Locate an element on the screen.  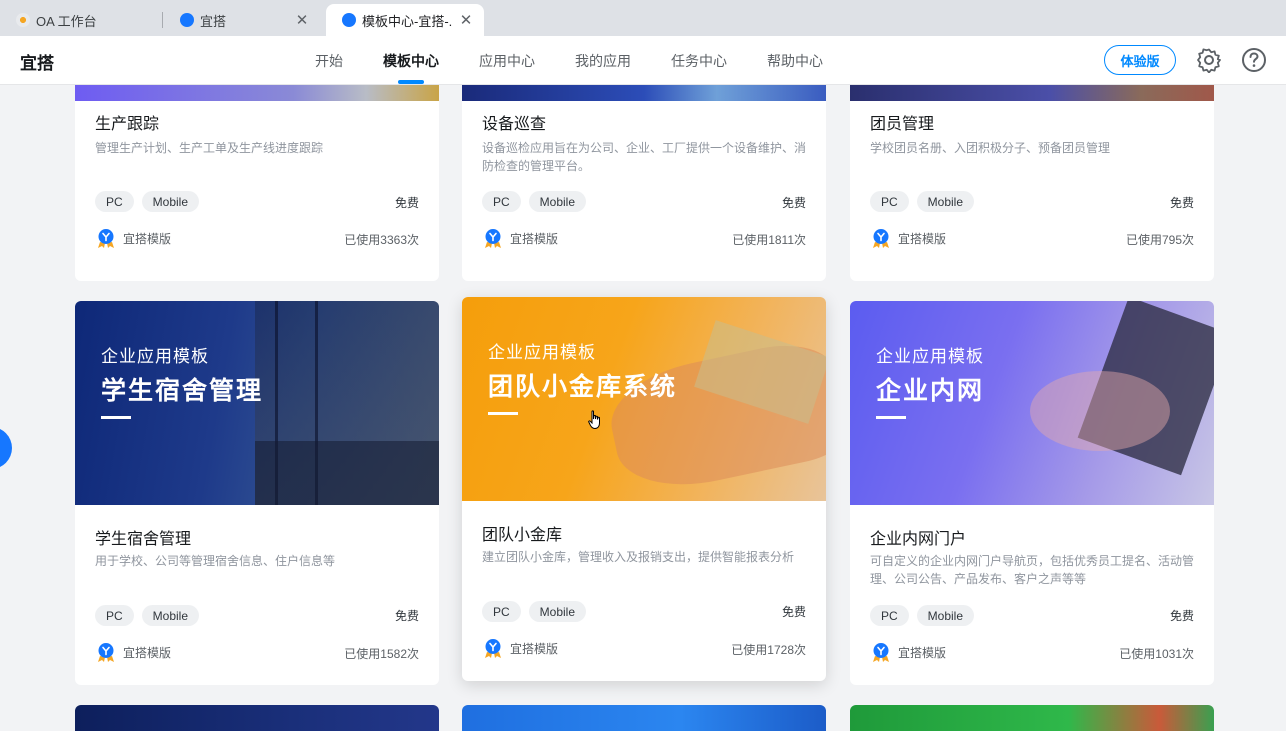
template-cover-image: 企业应用模板 团队小金库系统 is located at coordinates (644, 399).